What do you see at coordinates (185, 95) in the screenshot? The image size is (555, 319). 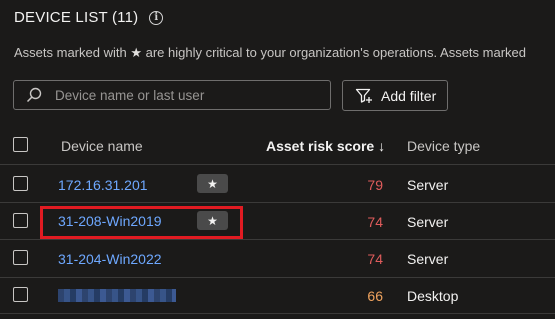 I see `search-input` at bounding box center [185, 95].